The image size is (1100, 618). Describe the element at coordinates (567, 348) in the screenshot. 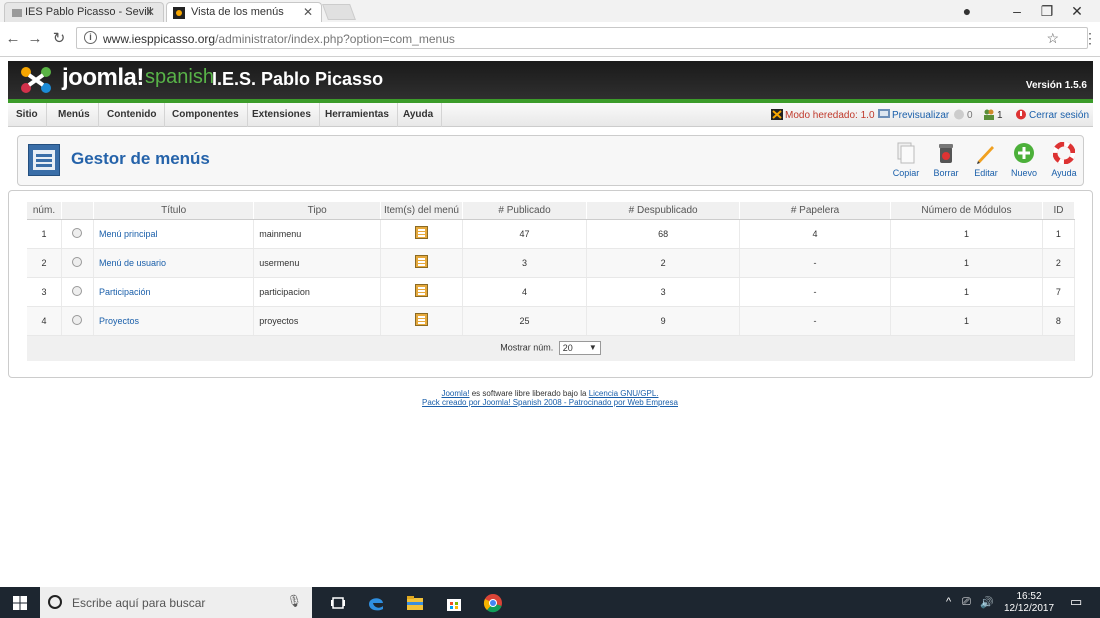

I see `limit-value: 20` at that location.